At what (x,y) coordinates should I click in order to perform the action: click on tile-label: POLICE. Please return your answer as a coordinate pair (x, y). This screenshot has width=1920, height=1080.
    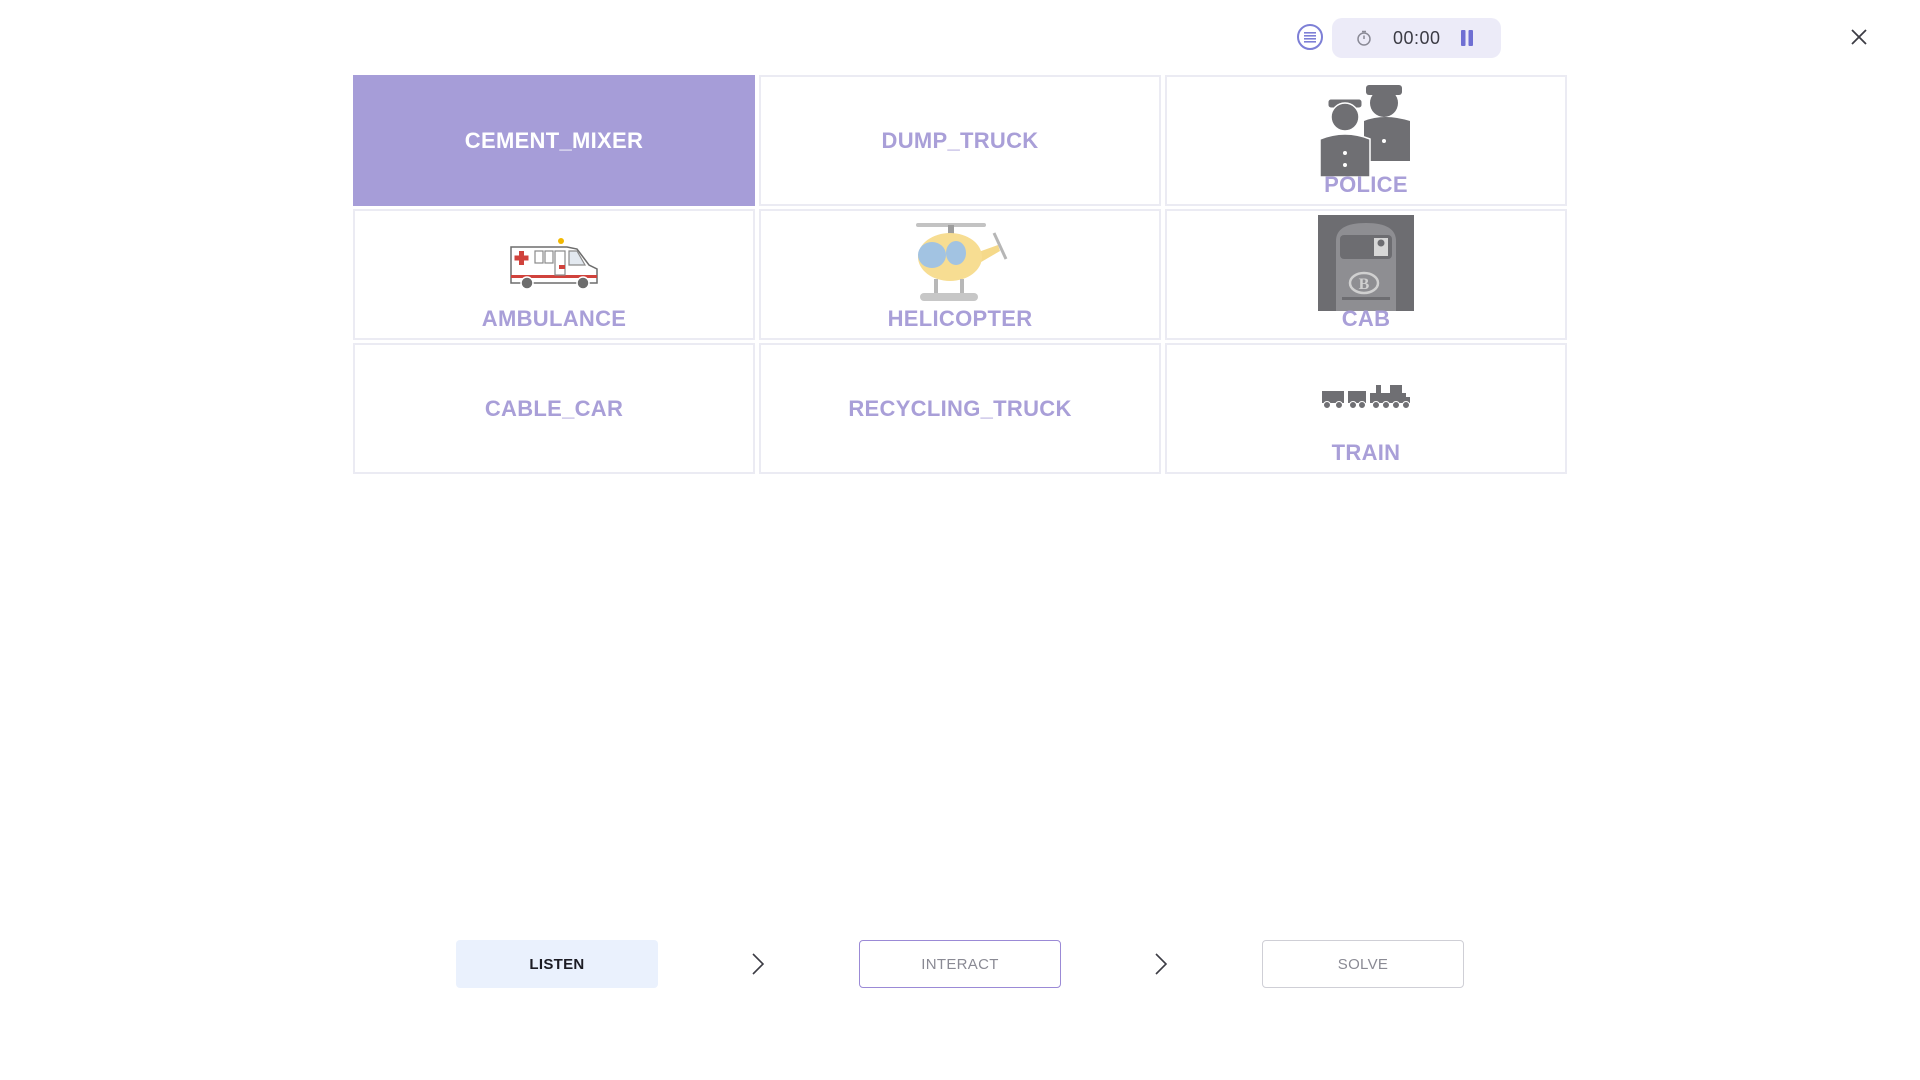
    Looking at the image, I should click on (1366, 184).